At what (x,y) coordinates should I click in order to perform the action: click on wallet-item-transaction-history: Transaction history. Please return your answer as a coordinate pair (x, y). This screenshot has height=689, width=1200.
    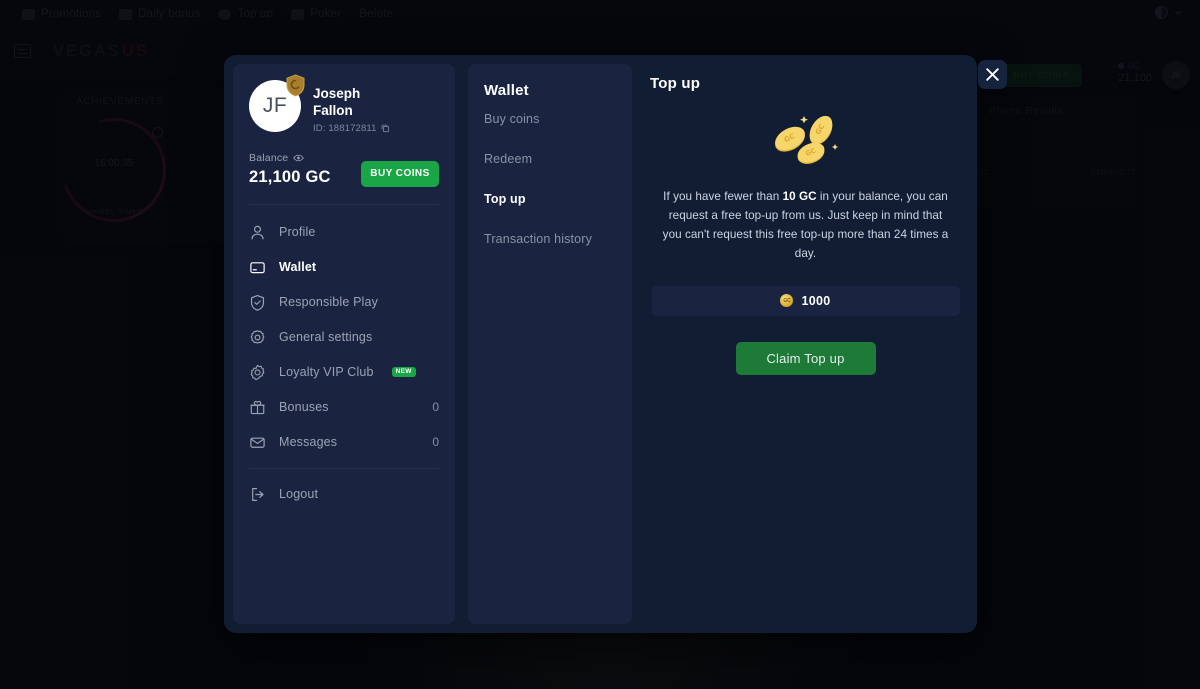
    Looking at the image, I should click on (550, 239).